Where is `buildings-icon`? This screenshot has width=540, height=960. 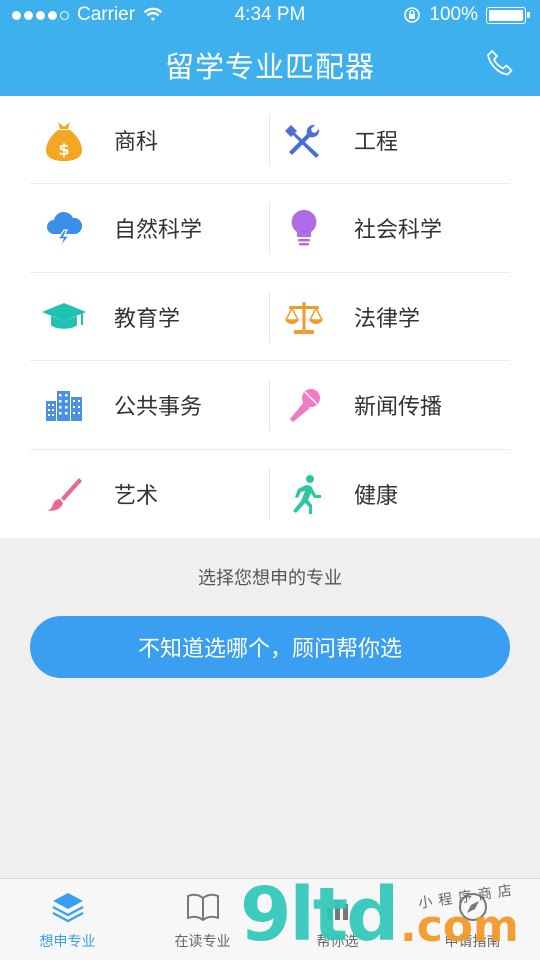 buildings-icon is located at coordinates (64, 405).